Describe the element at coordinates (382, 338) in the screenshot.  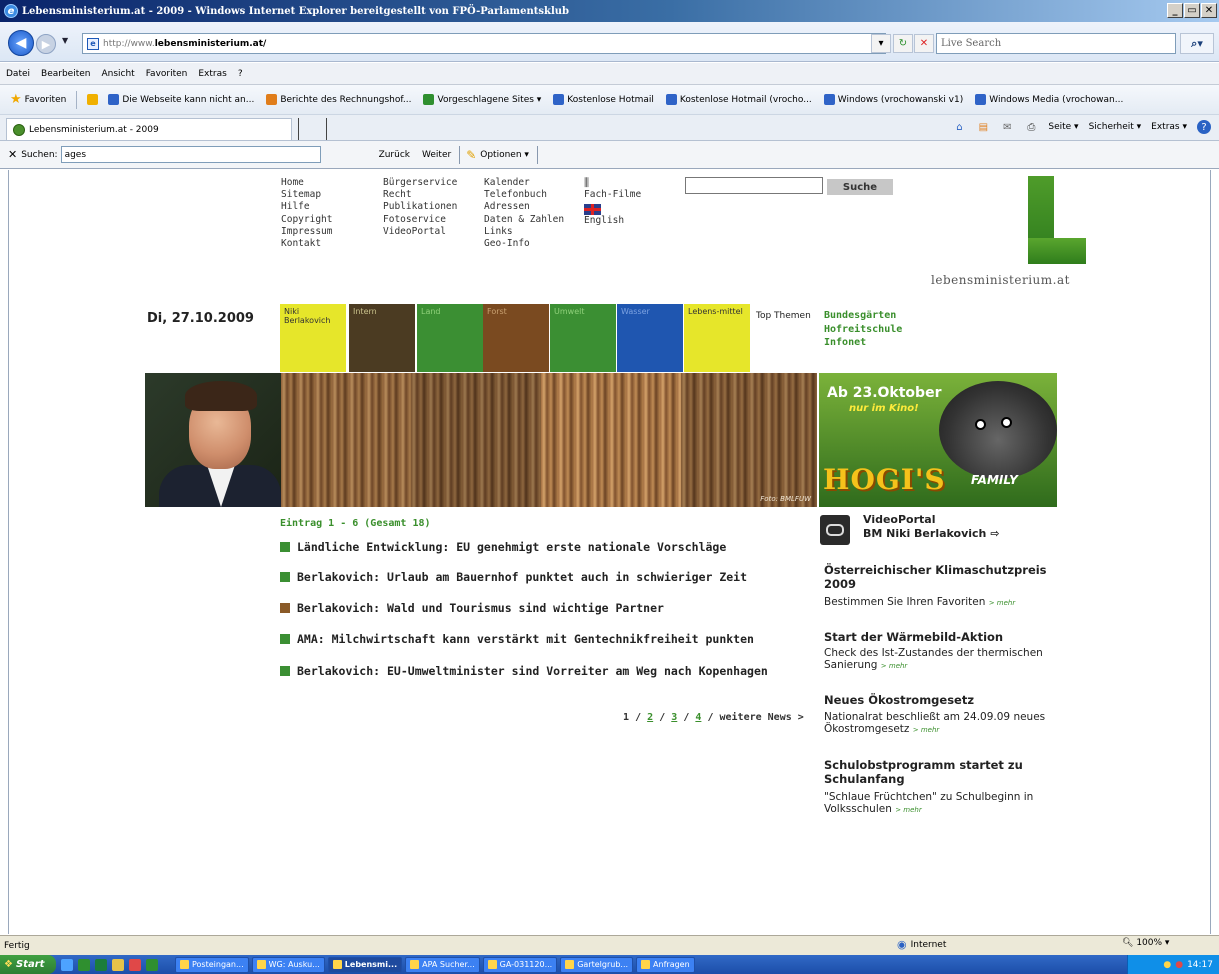
I see `category-tile: Intern` at that location.